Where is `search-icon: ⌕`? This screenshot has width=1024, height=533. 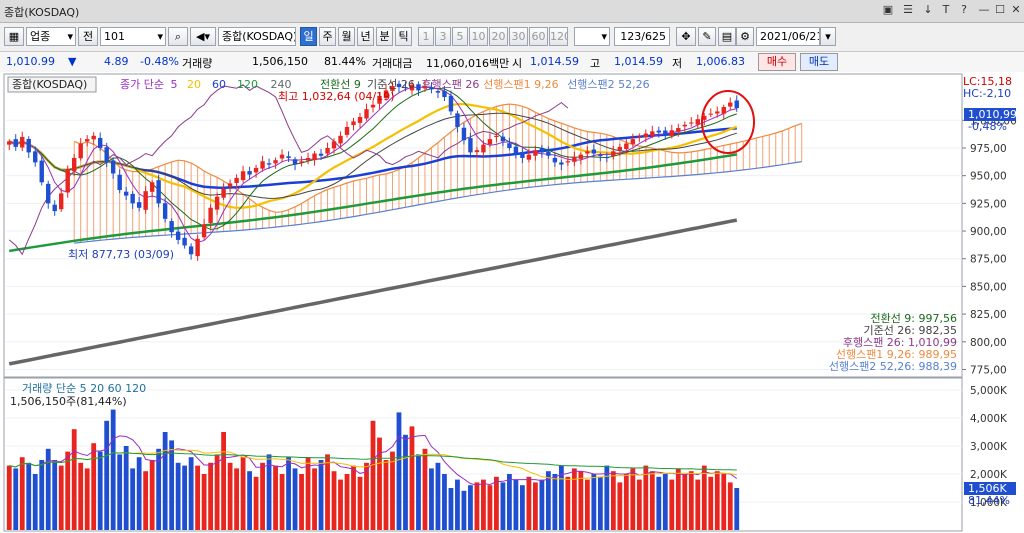
search-icon: ⌕ is located at coordinates (178, 36).